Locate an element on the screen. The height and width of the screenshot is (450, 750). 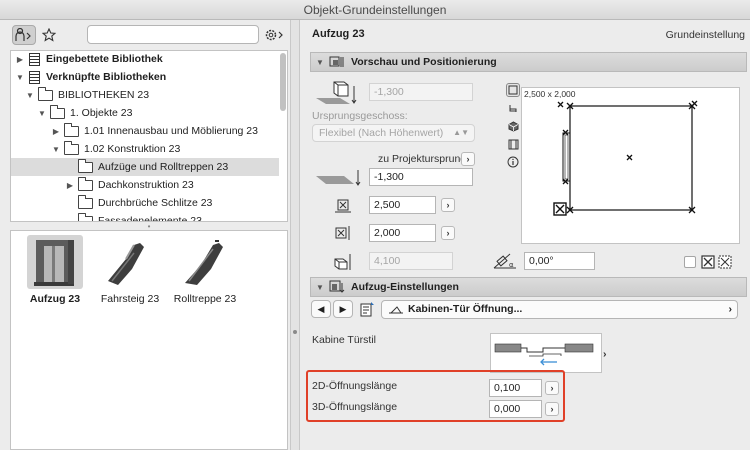
project-origin-label: zu Projektursprung is located at coordinates (422, 159).